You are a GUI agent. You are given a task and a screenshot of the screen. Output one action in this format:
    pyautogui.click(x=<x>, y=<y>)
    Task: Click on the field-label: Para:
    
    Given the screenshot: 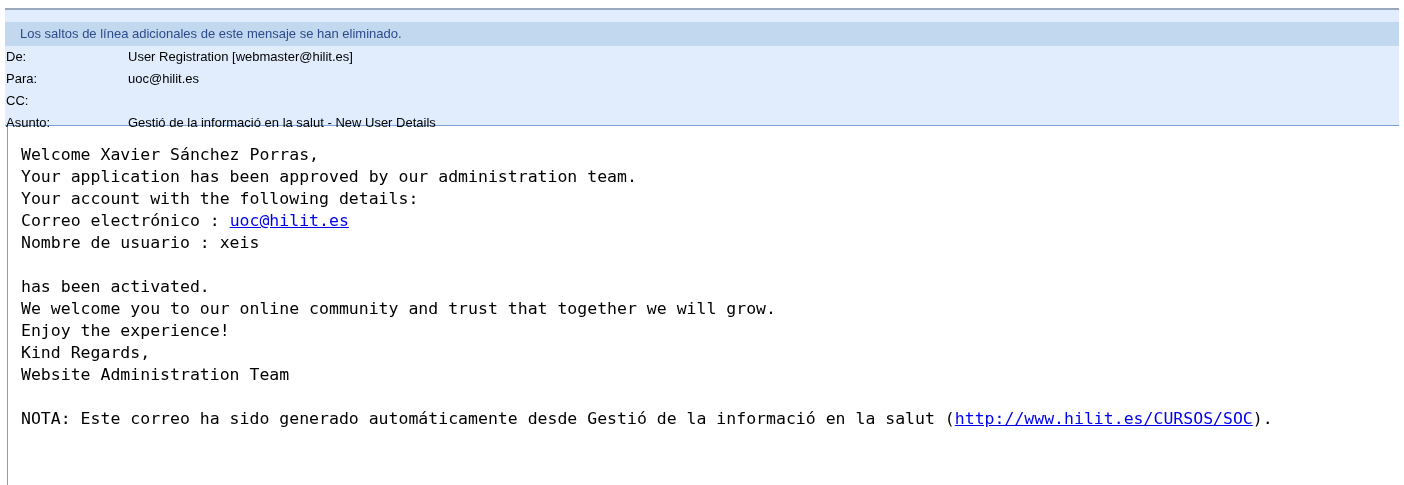 What is the action you would take?
    pyautogui.click(x=22, y=79)
    